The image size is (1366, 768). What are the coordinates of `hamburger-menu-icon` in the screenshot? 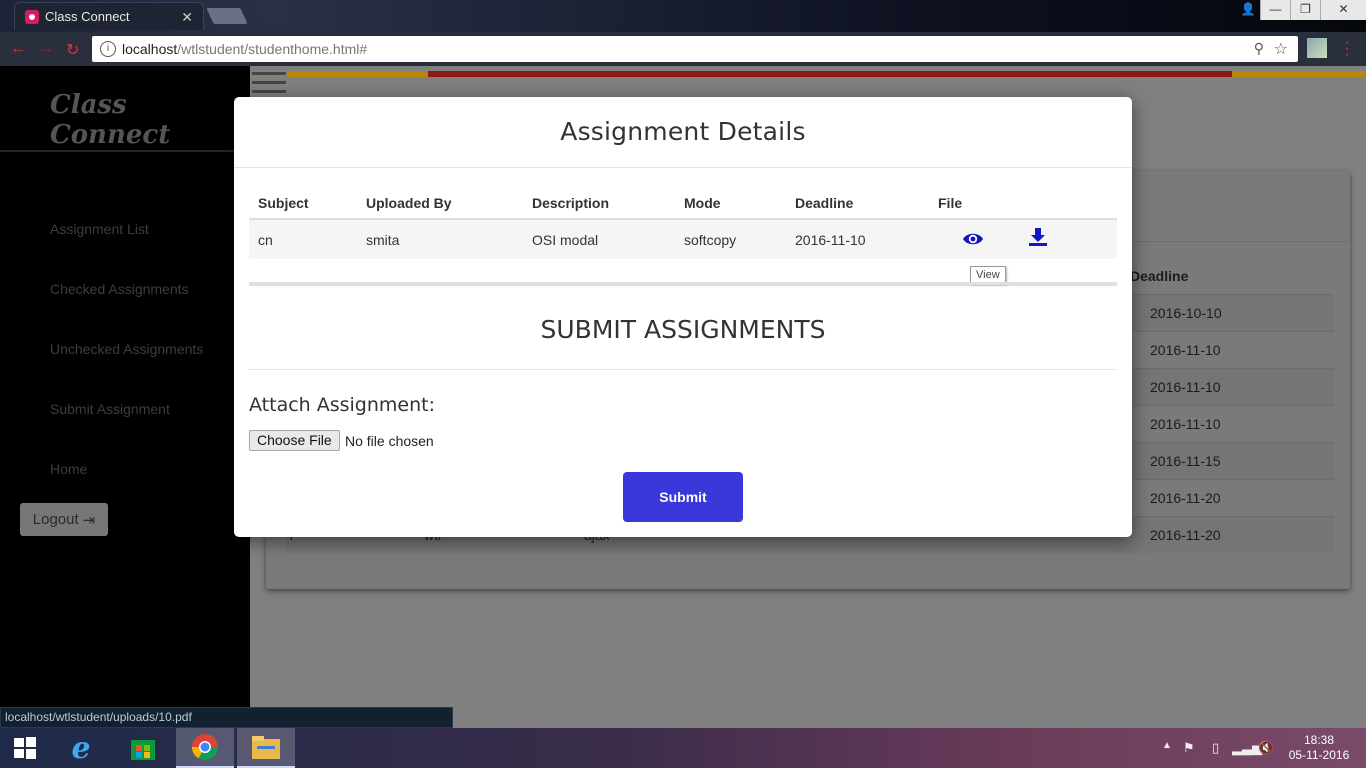 It's located at (269, 84).